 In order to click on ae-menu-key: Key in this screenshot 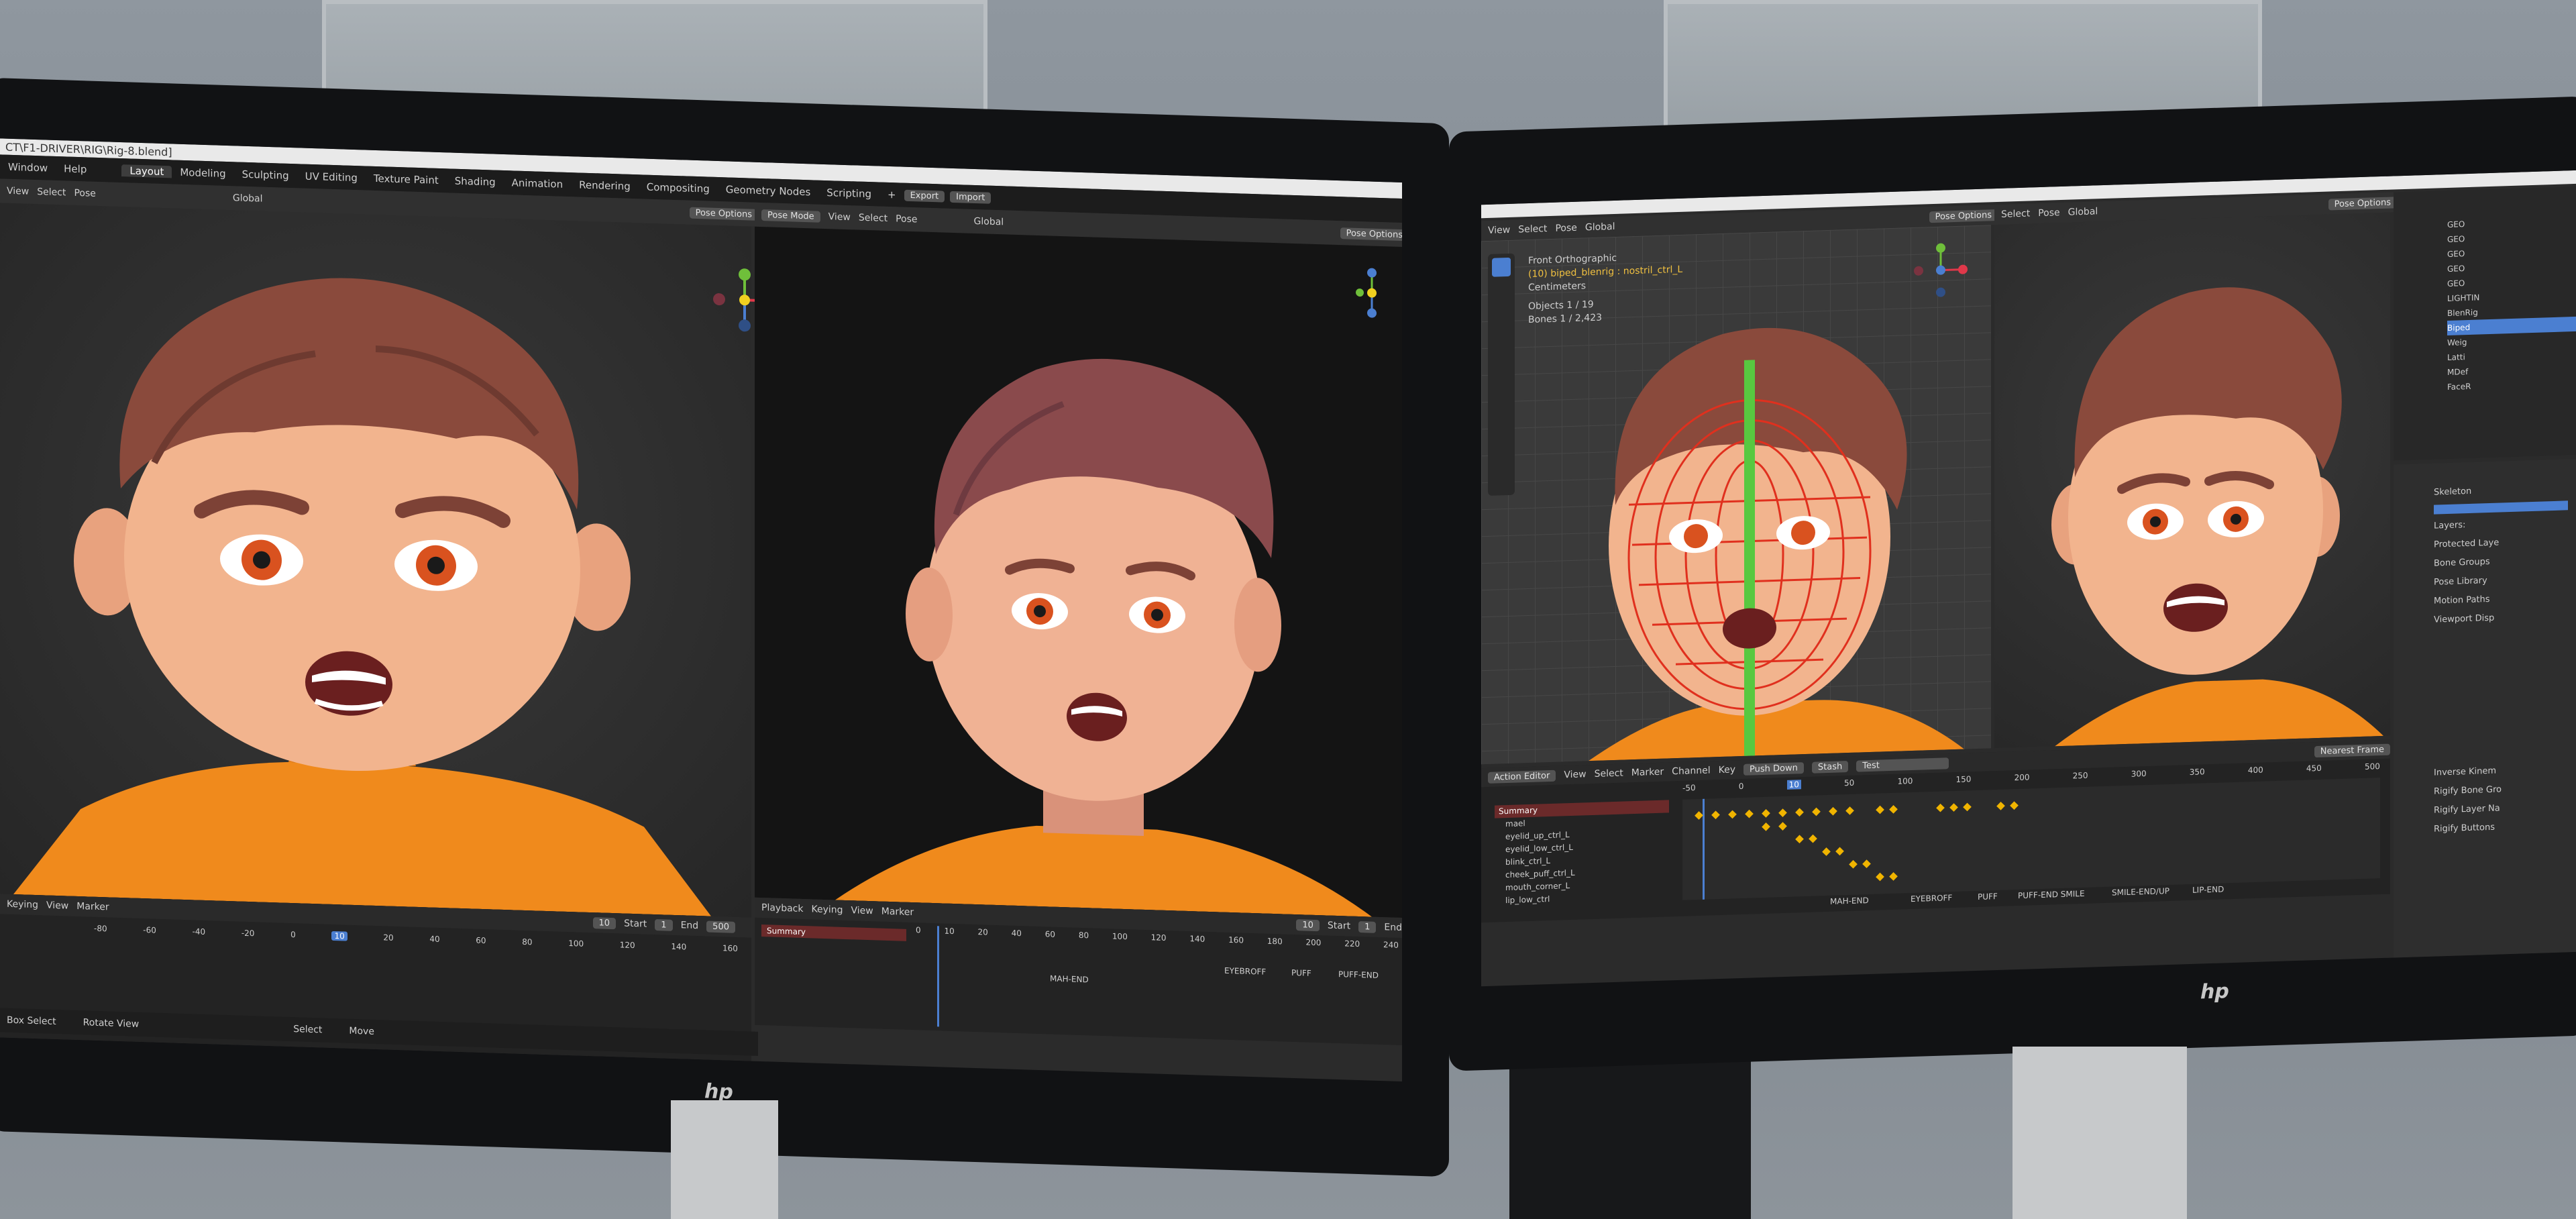, I will do `click(1727, 770)`.